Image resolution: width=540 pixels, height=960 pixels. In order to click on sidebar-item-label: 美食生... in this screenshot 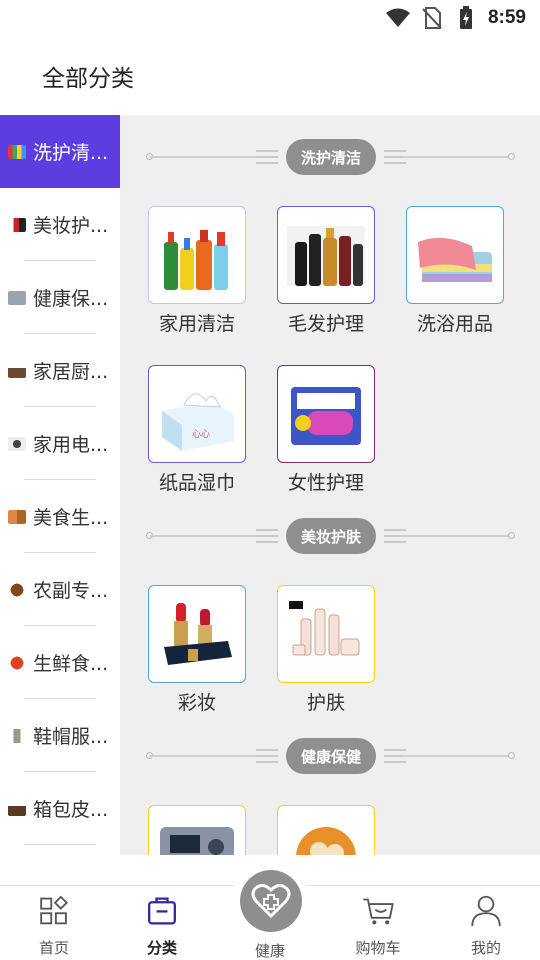, I will do `click(71, 518)`.